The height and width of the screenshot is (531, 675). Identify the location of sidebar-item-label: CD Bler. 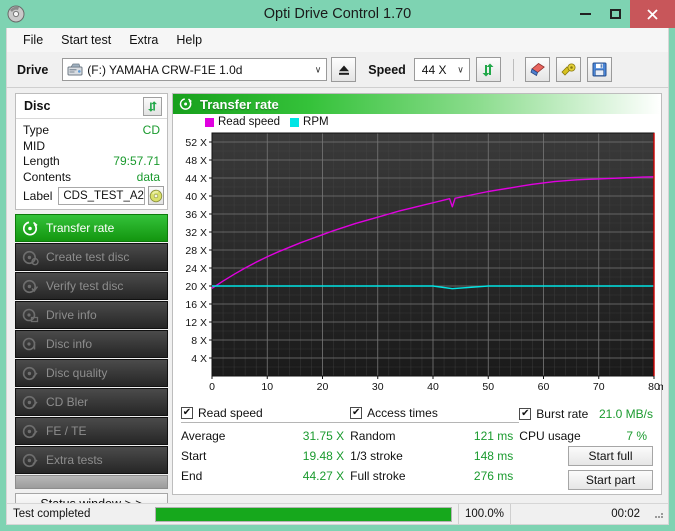
(67, 402).